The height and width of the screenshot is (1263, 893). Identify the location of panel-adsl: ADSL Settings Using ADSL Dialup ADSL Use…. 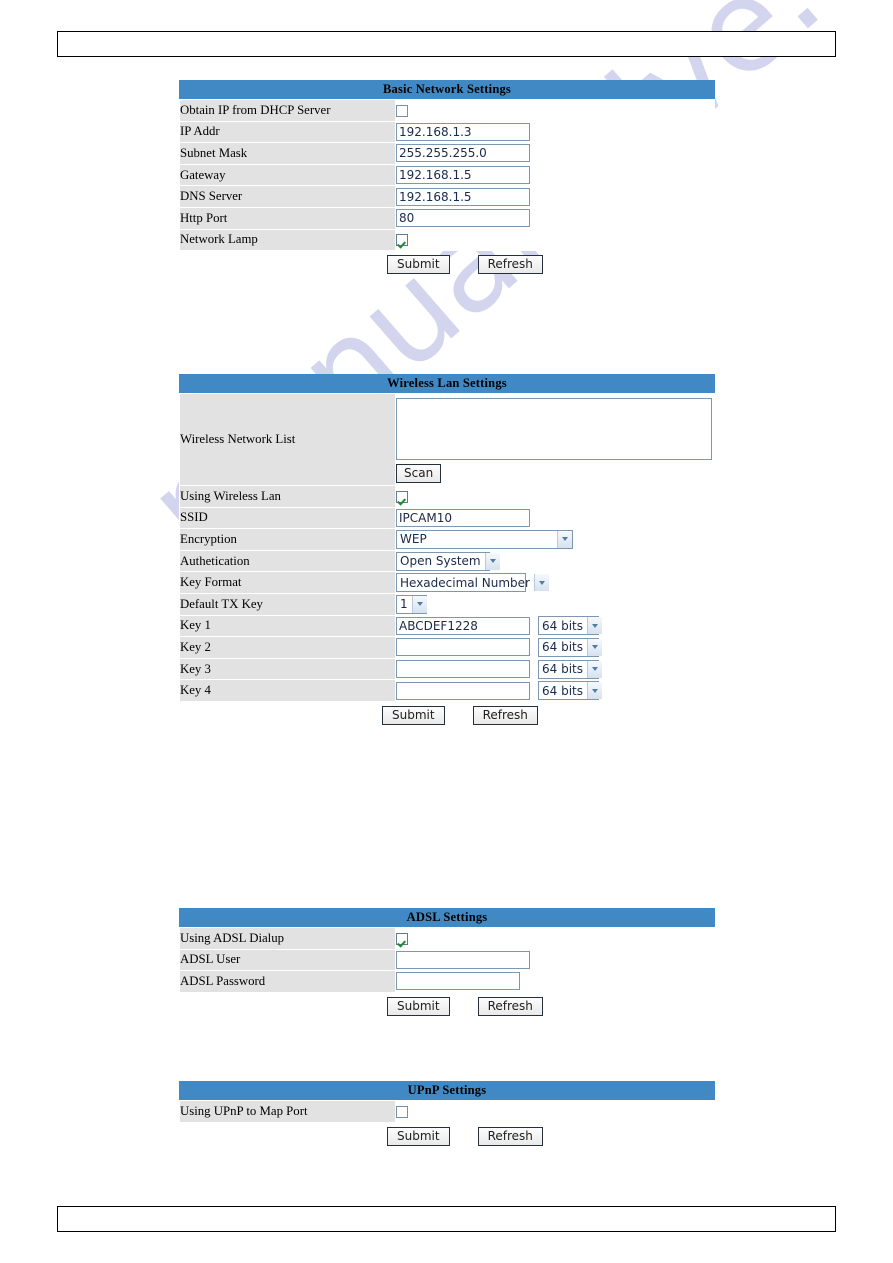
(447, 962).